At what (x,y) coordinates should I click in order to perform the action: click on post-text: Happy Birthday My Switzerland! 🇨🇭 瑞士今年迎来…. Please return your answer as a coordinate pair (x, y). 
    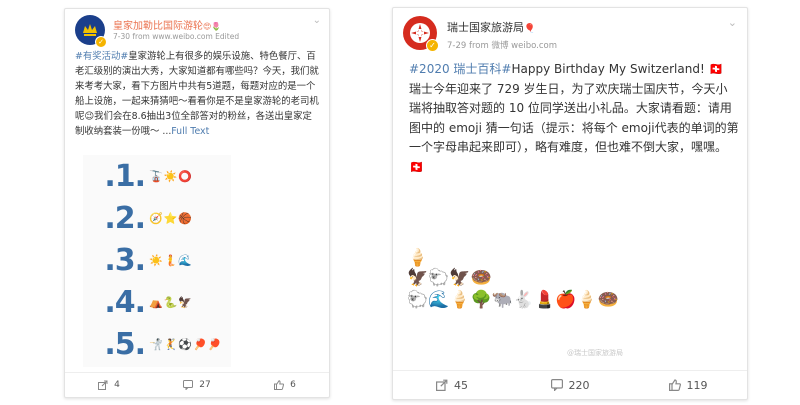
    Looking at the image, I should click on (574, 118).